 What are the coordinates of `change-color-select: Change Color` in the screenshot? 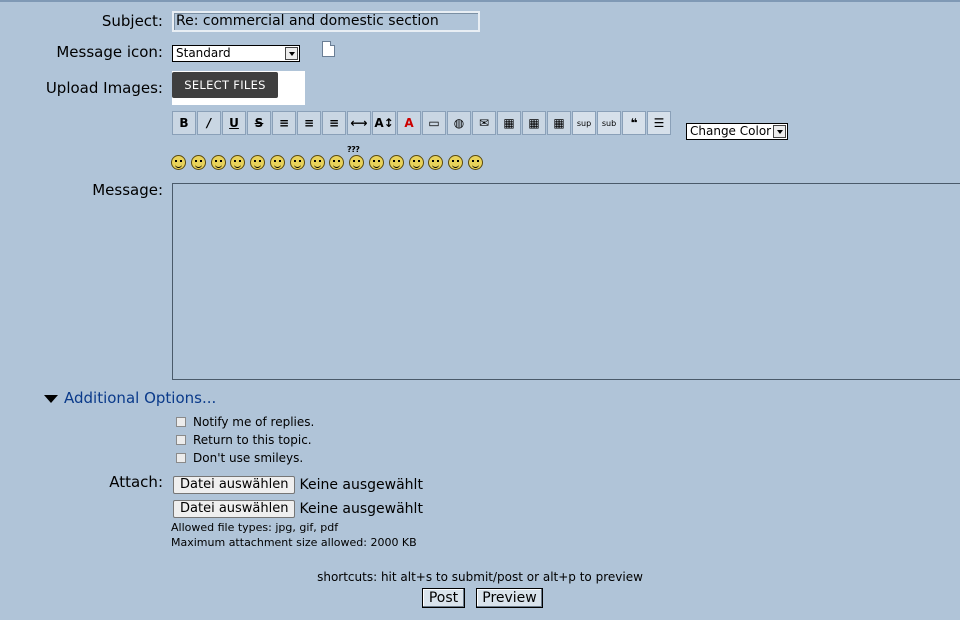 It's located at (737, 131).